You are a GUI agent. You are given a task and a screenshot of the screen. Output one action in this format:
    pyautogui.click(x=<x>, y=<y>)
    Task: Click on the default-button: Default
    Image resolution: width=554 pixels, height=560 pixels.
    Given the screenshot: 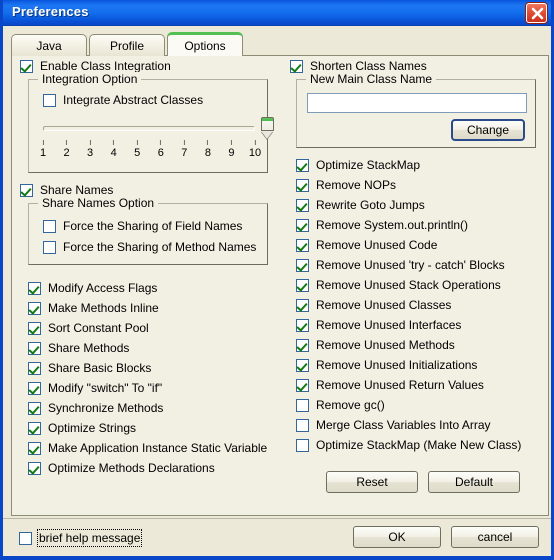 What is the action you would take?
    pyautogui.click(x=474, y=482)
    